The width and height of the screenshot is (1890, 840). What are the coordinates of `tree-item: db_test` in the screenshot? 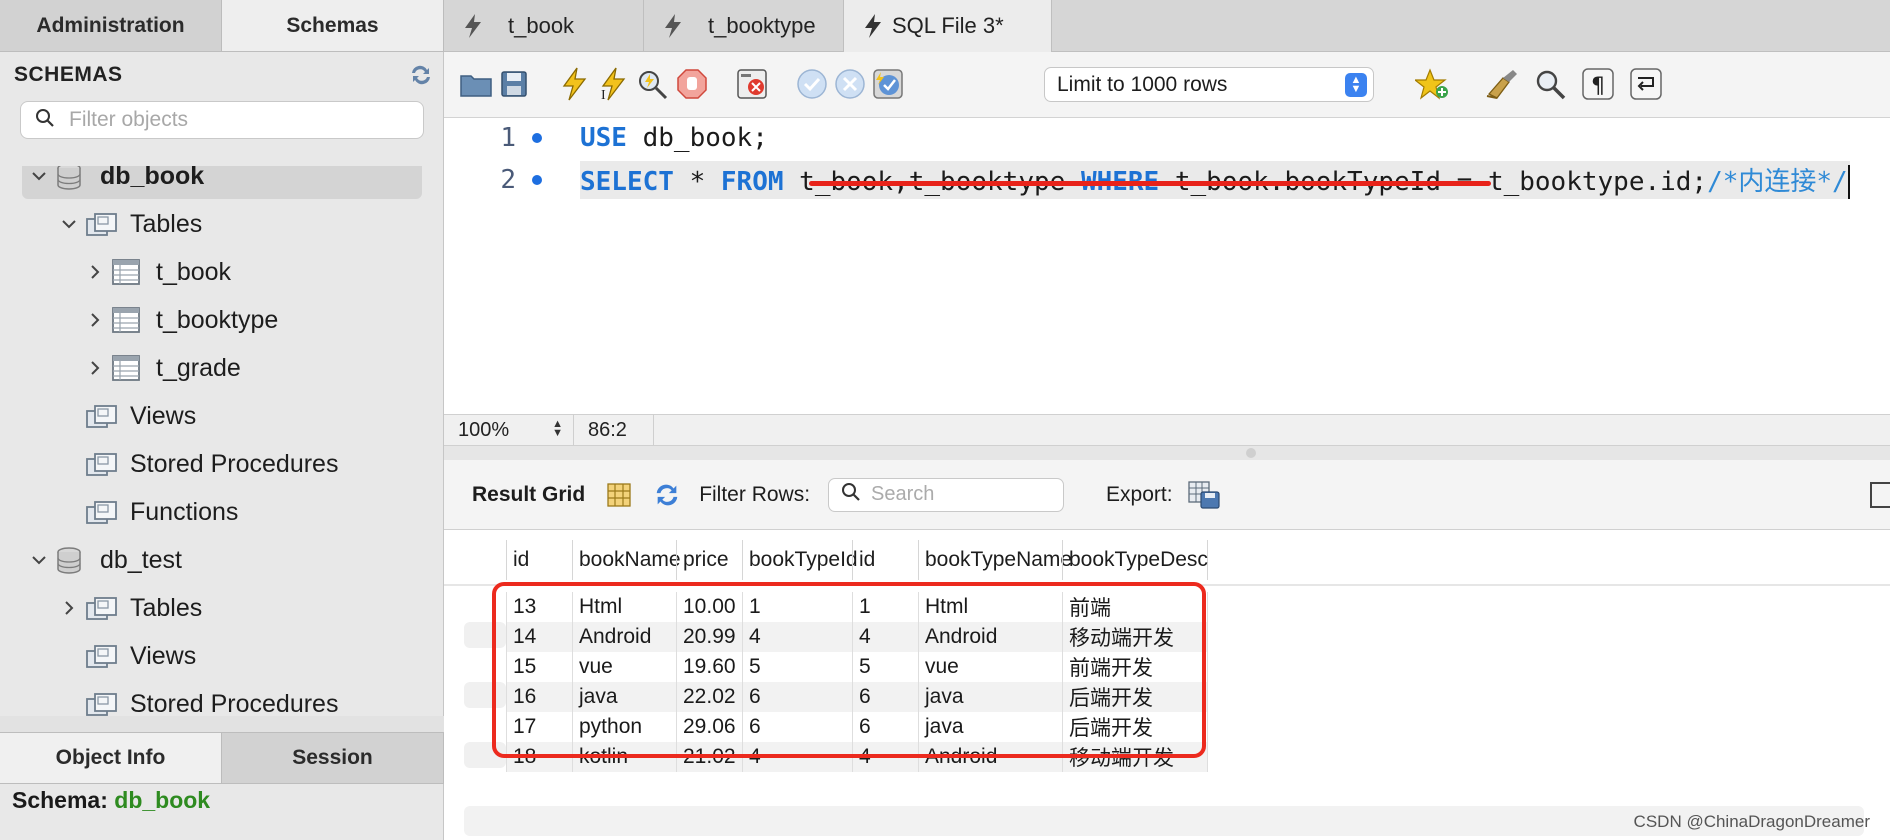 It's located at (222, 560).